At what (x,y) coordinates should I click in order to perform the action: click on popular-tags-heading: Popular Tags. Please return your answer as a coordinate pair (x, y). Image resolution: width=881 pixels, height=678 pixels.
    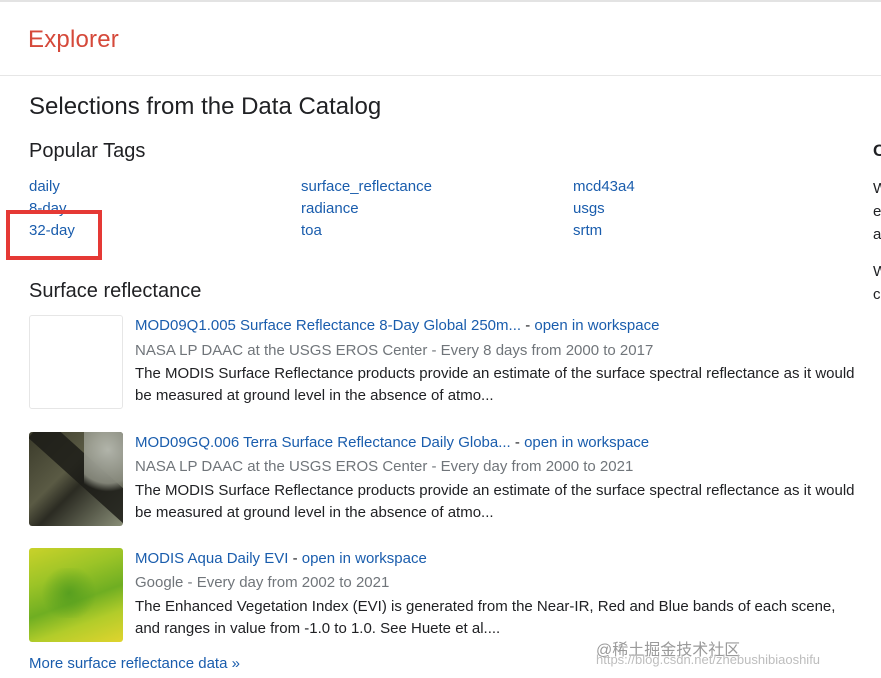
    Looking at the image, I should click on (87, 151).